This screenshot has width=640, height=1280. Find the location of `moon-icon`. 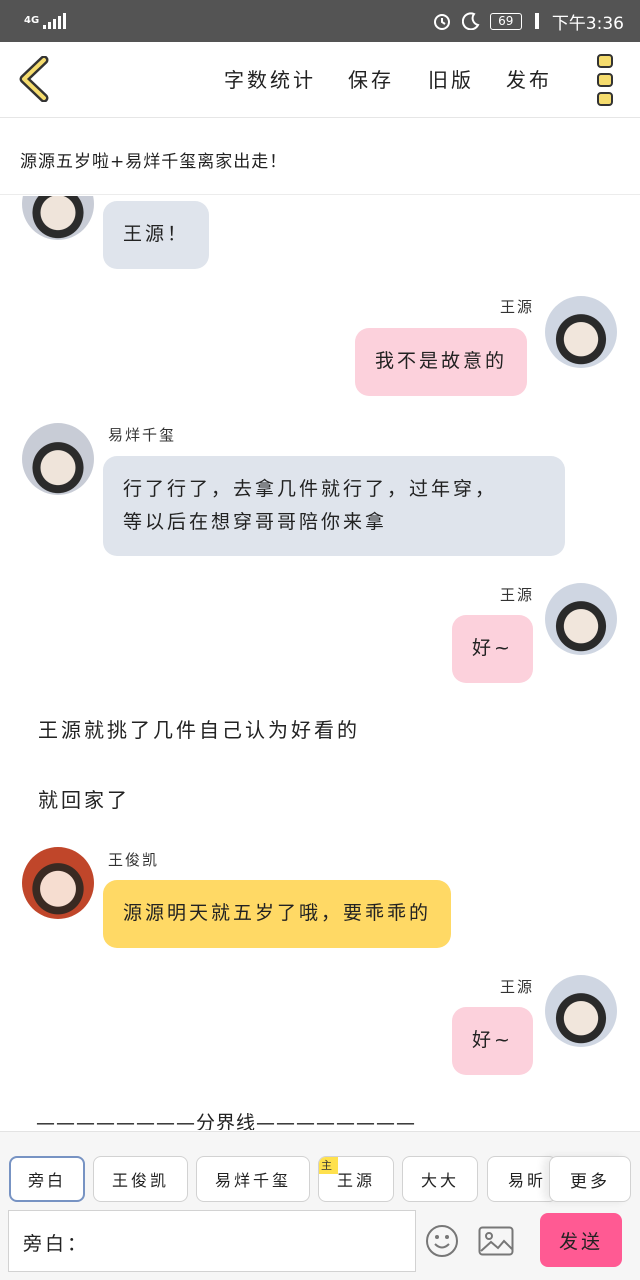

moon-icon is located at coordinates (470, 21).